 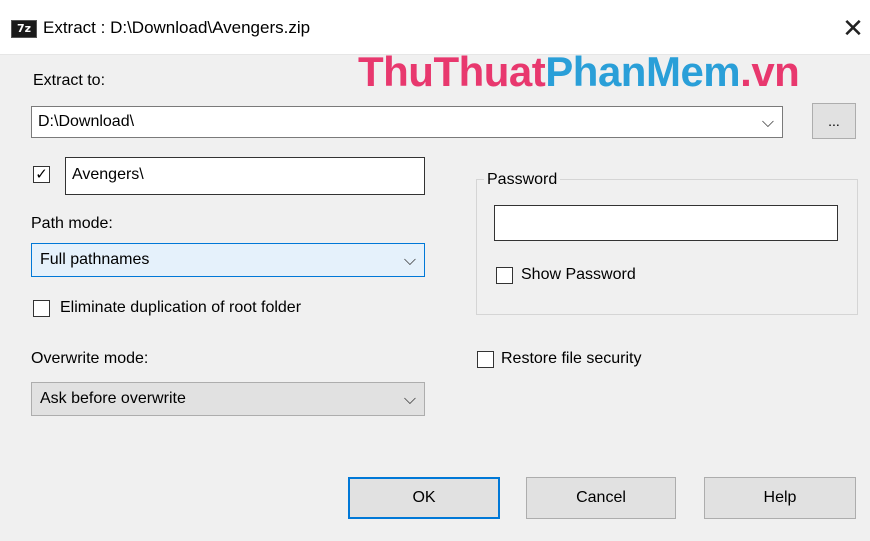 What do you see at coordinates (41, 174) in the screenshot?
I see `subfolder-checkbox: ✓` at bounding box center [41, 174].